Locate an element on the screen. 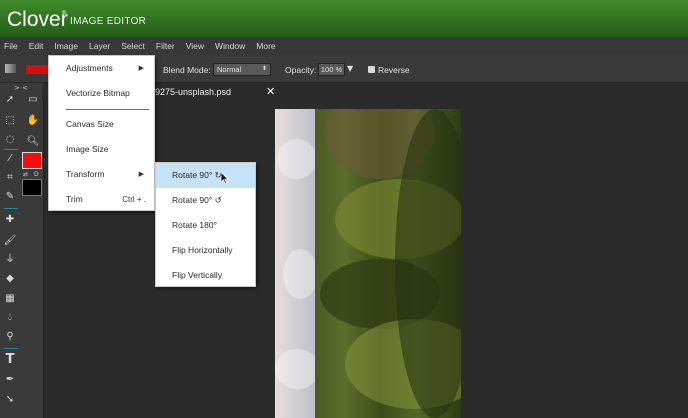 Image resolution: width=688 pixels, height=418 pixels. lasso-tool-icon: ◌ is located at coordinates (10, 140).